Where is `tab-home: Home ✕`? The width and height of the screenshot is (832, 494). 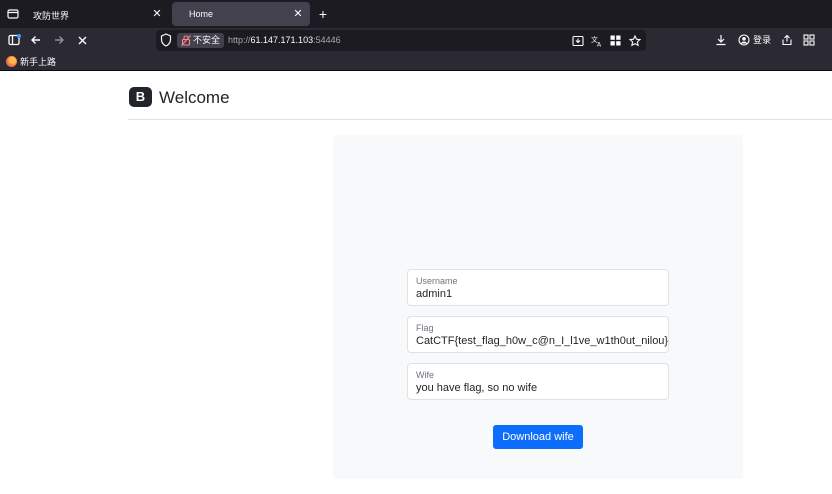
tab-home: Home ✕ is located at coordinates (241, 14).